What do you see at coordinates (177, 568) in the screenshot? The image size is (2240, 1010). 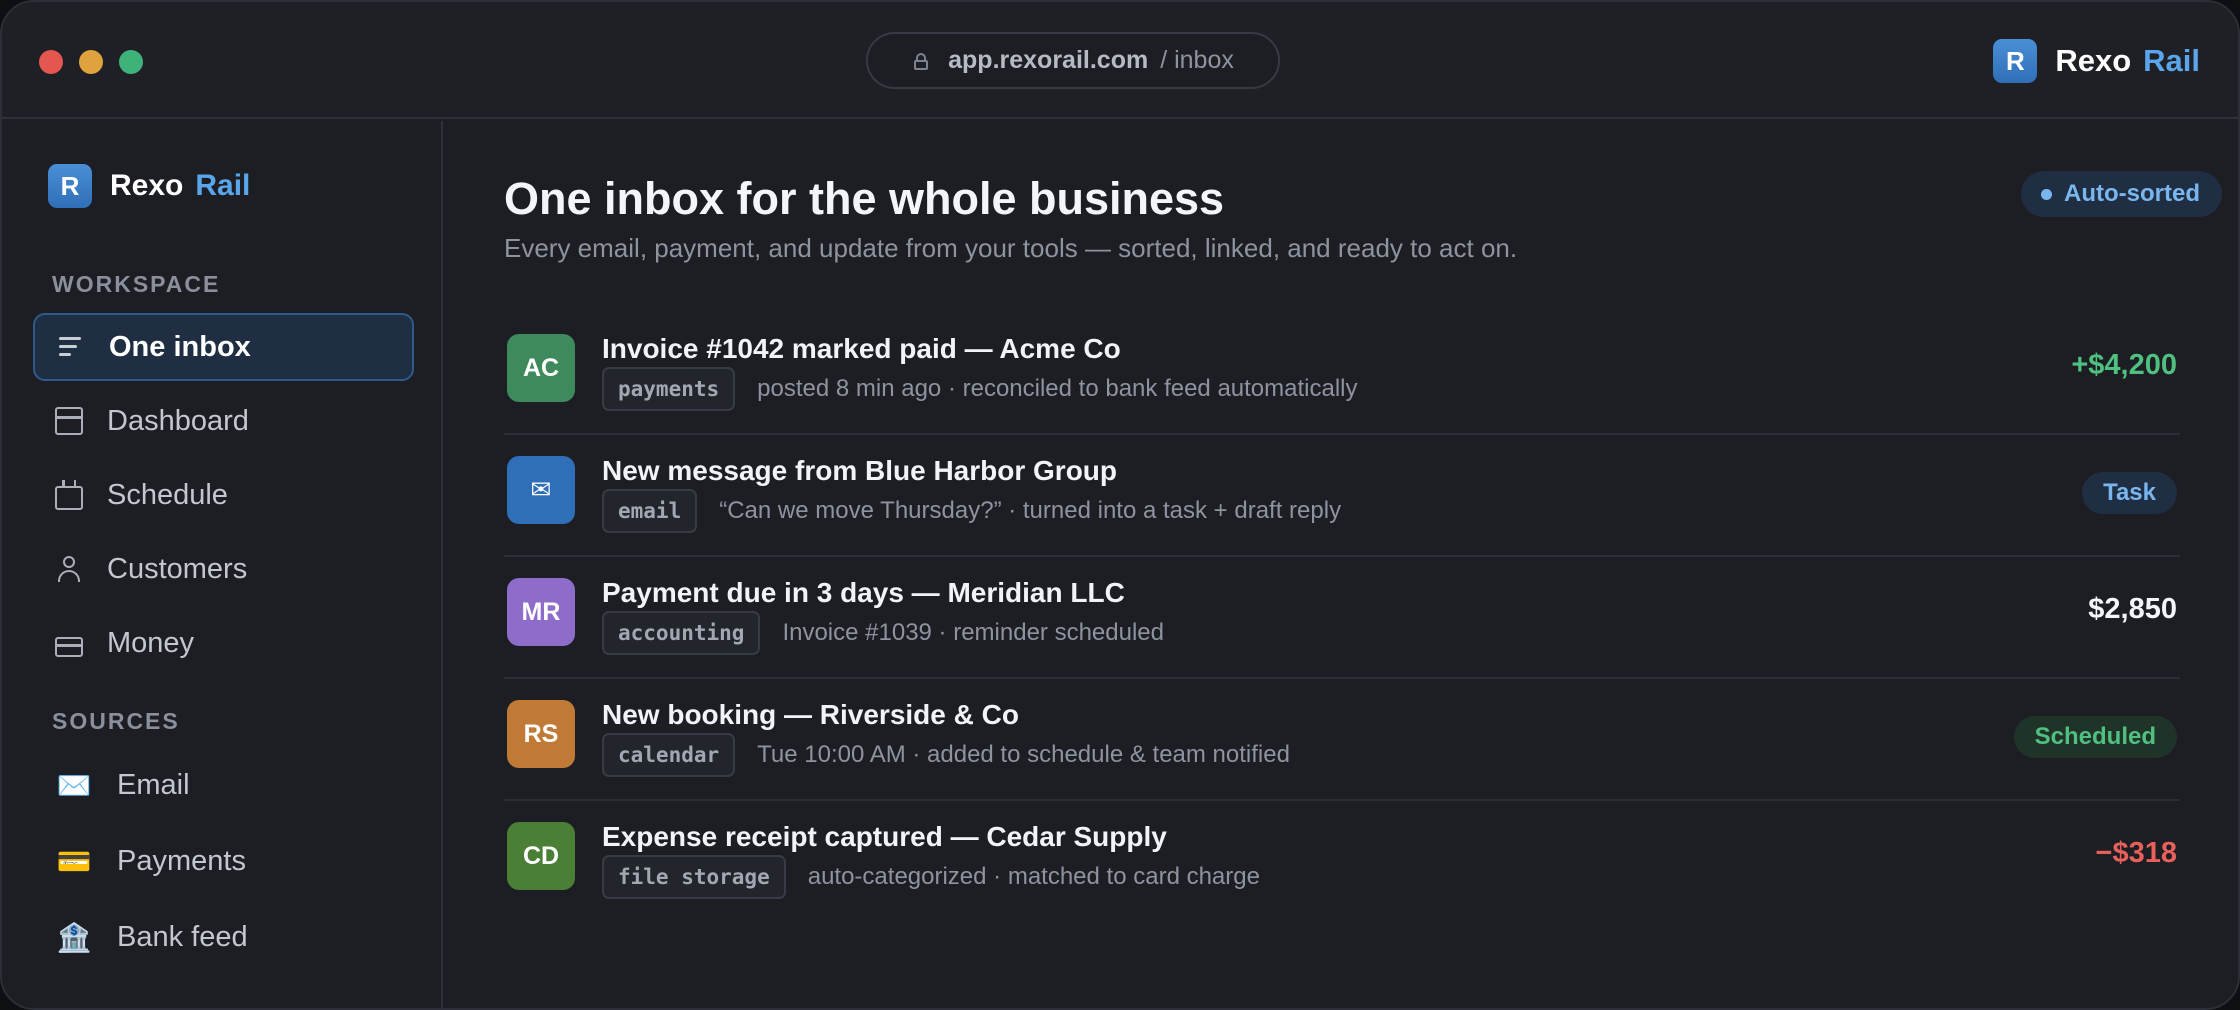 I see `sidebar-item-label: Customers` at bounding box center [177, 568].